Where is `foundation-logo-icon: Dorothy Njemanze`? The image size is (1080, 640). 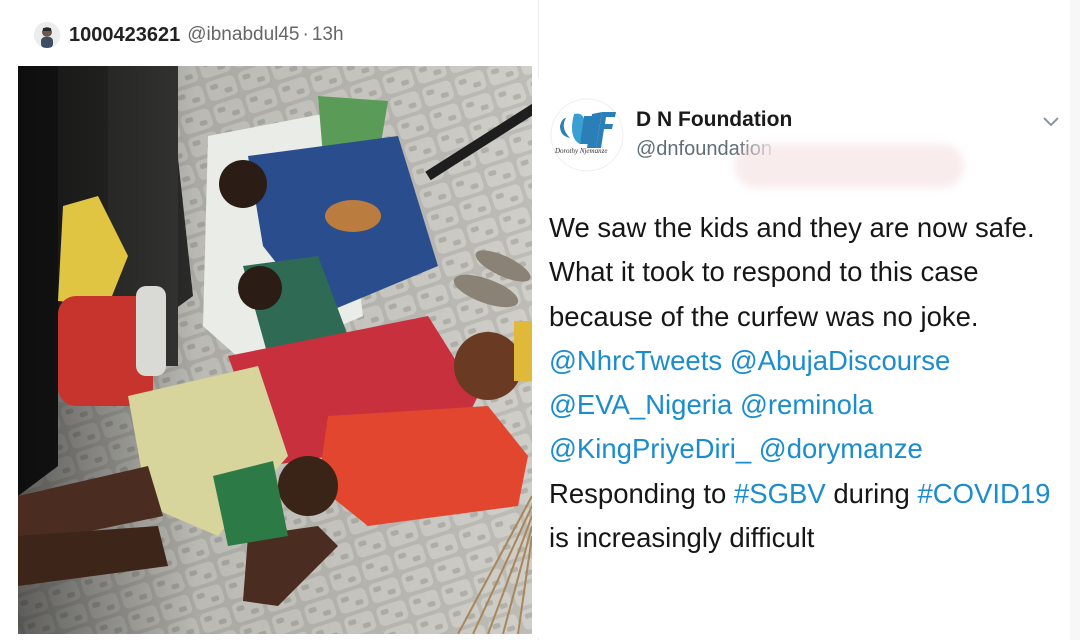 foundation-logo-icon: Dorothy Njemanze is located at coordinates (587, 135).